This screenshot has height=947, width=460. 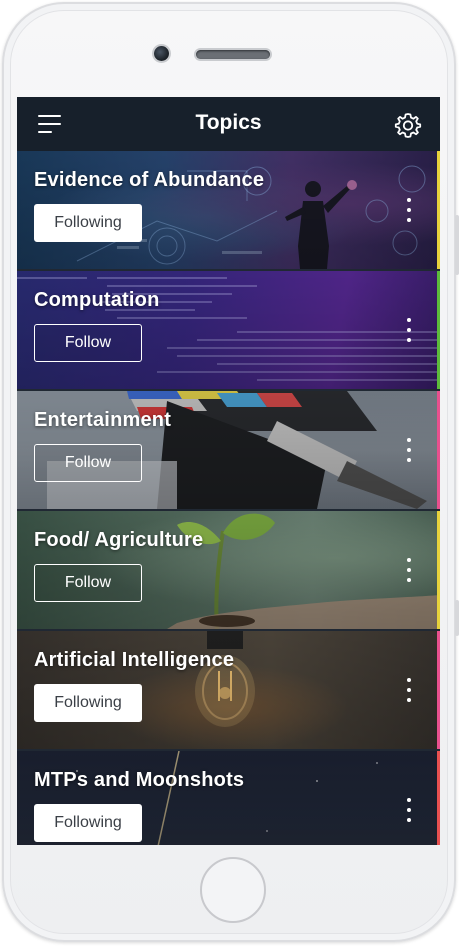 I want to click on front-camera, so click(x=161, y=53).